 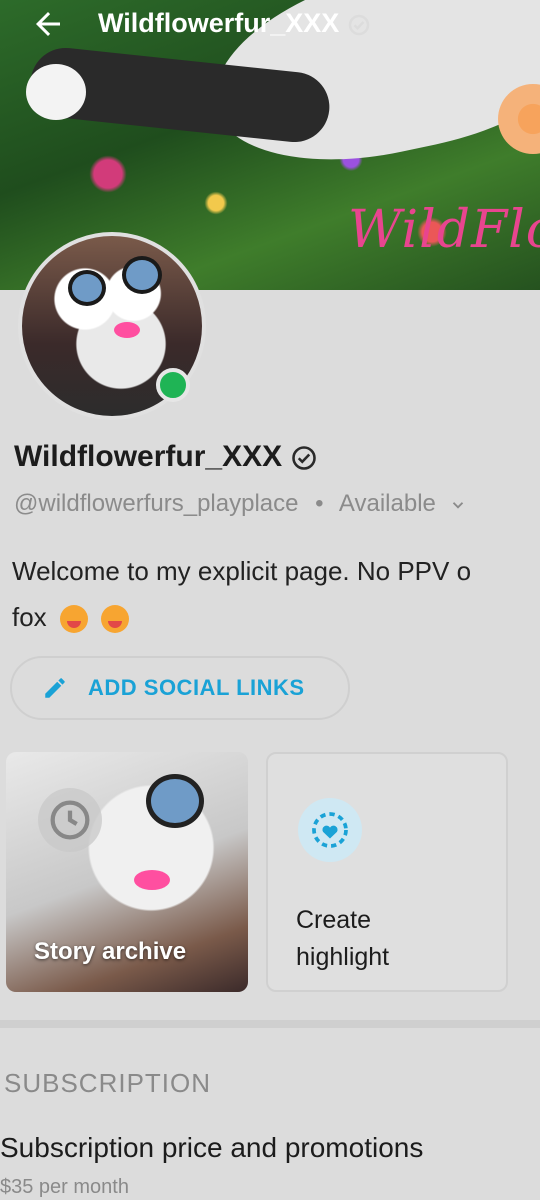 What do you see at coordinates (127, 330) in the screenshot?
I see `avatar-tongue` at bounding box center [127, 330].